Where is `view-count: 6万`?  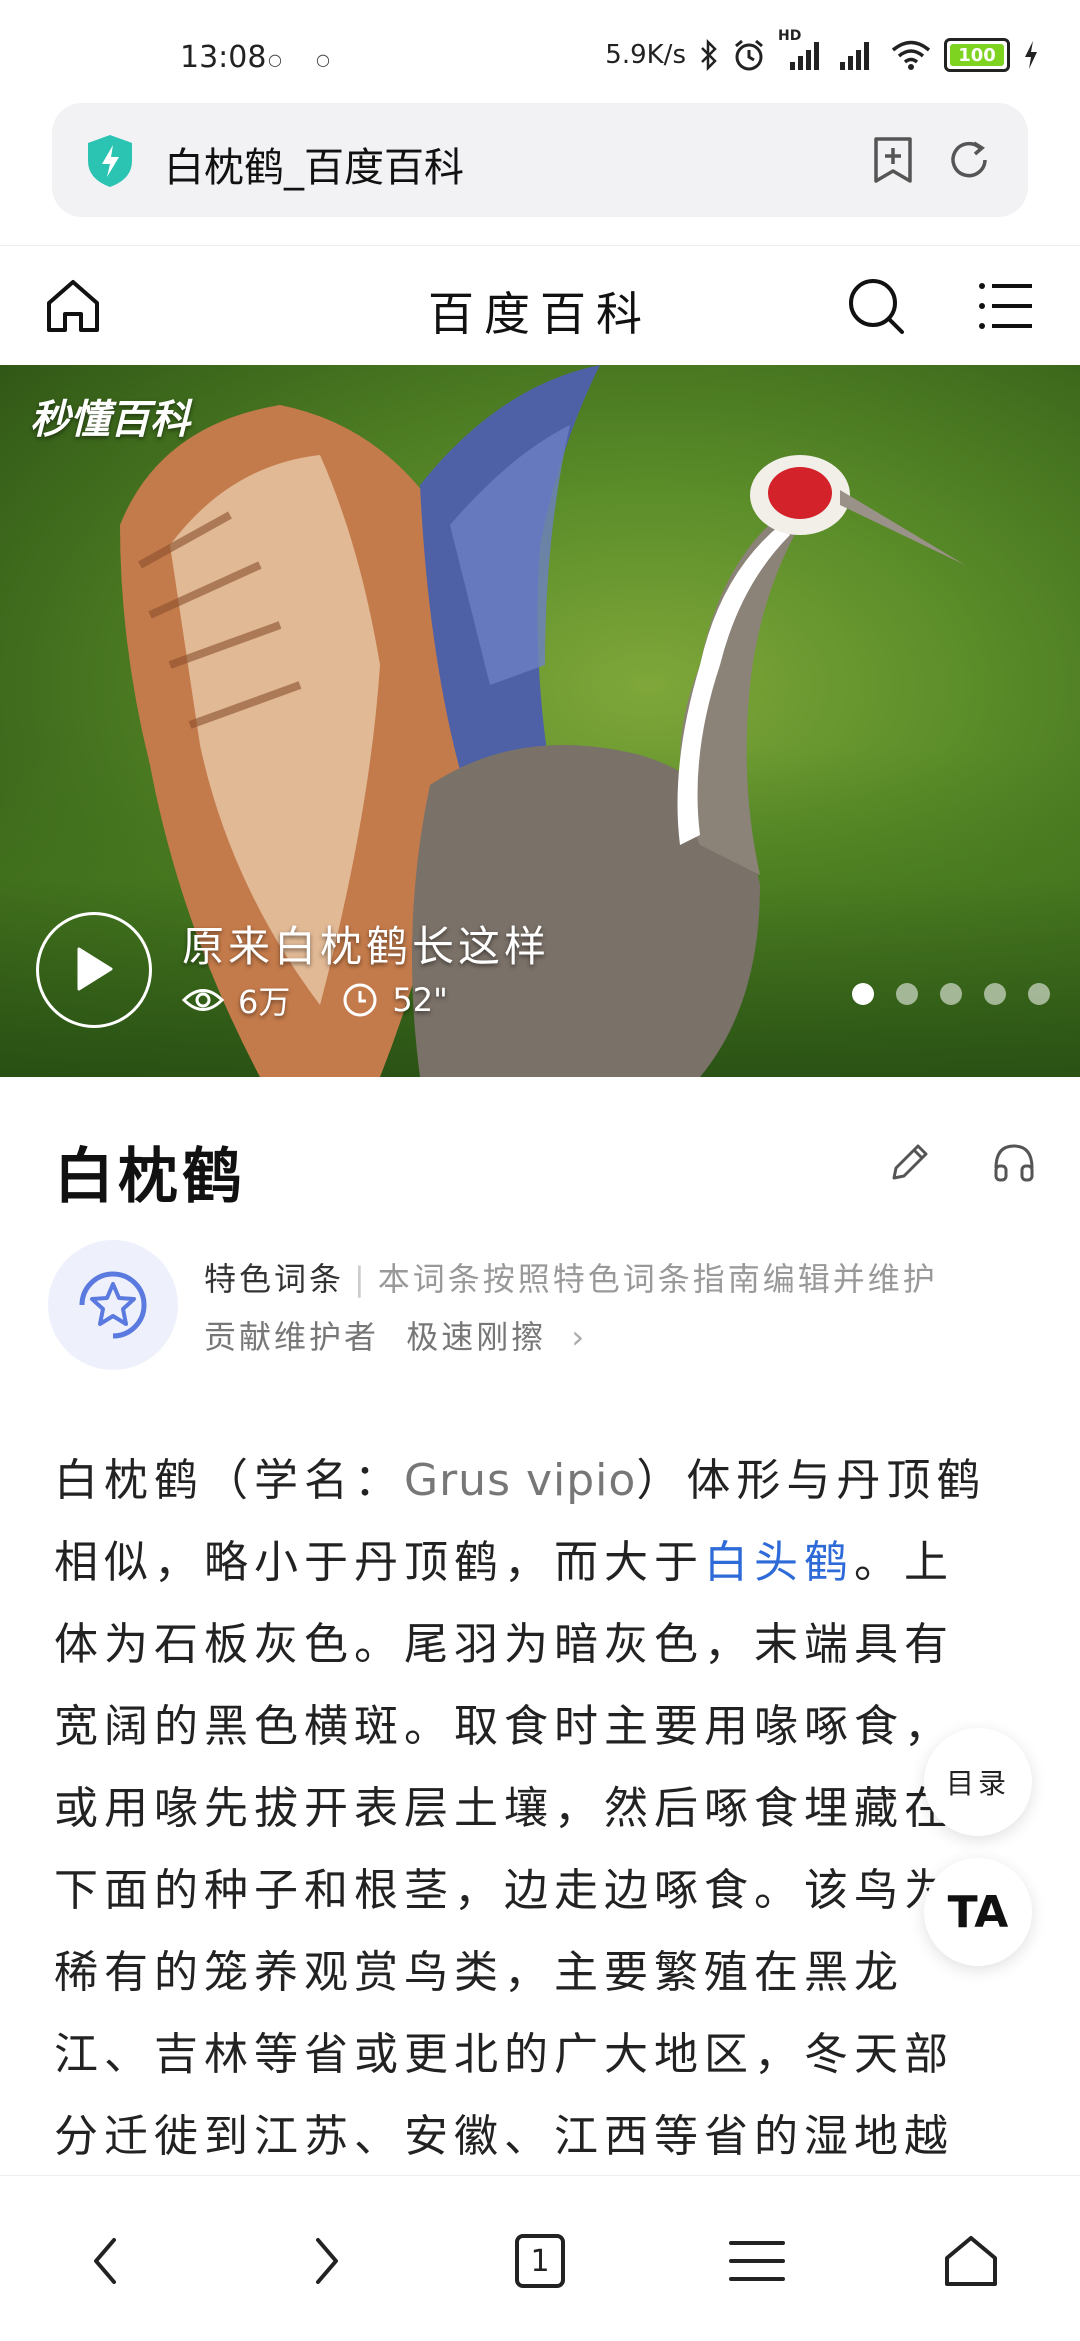
view-count: 6万 is located at coordinates (264, 1002).